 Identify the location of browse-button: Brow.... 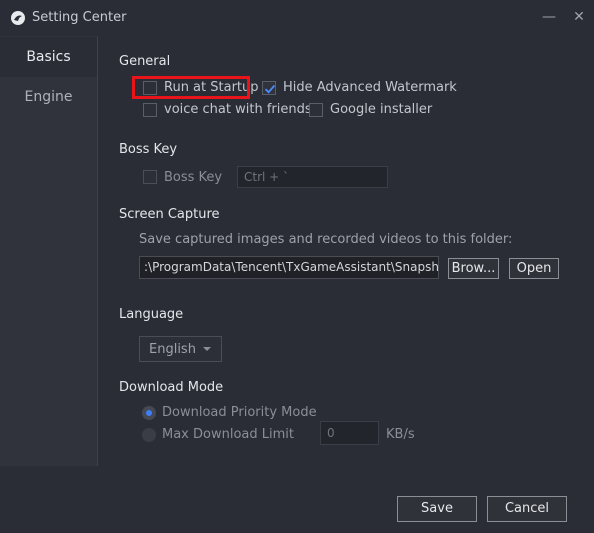
(473, 268).